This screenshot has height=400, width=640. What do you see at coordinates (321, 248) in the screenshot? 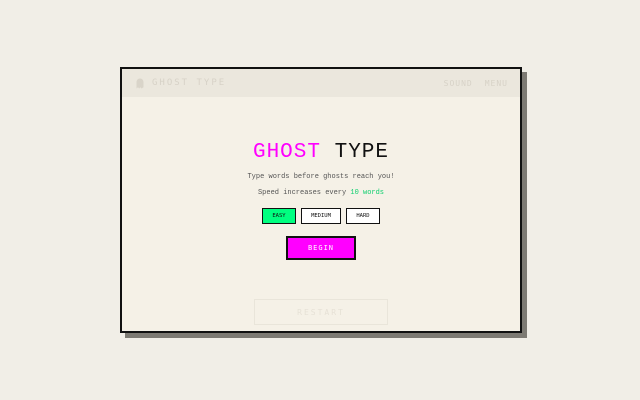
I see `begin-button: BEGIN` at bounding box center [321, 248].